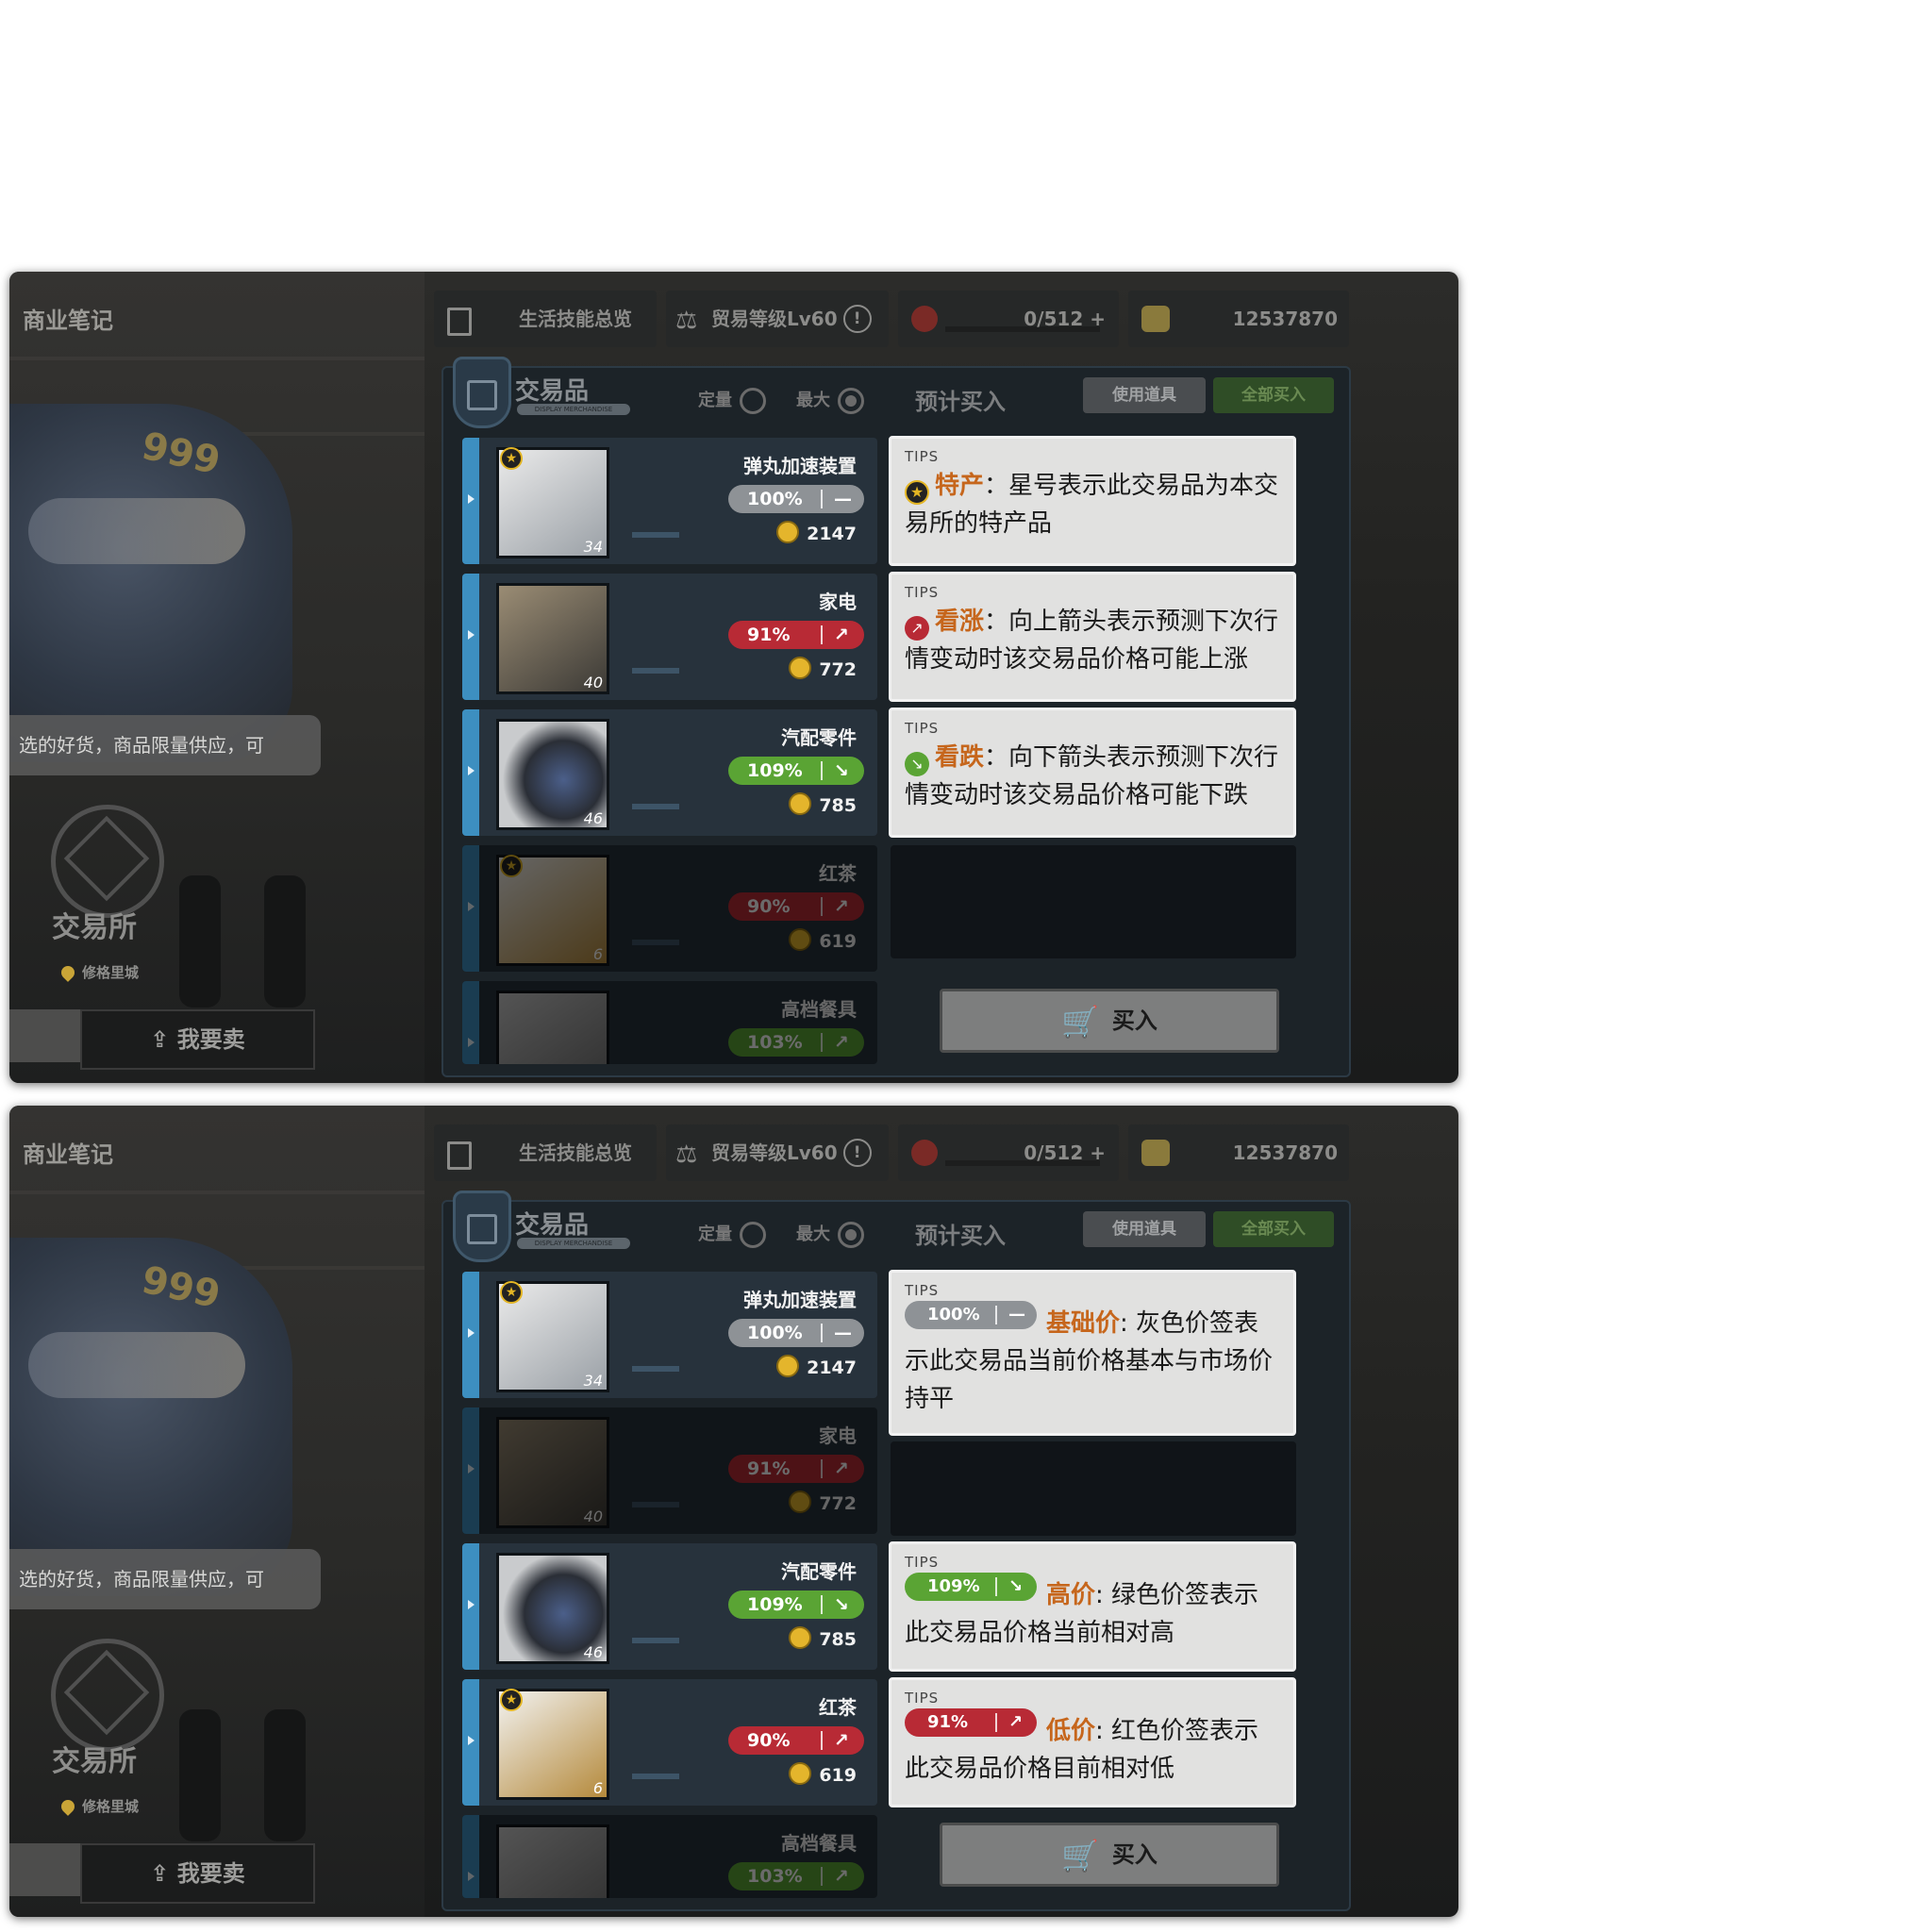 The height and width of the screenshot is (1932, 1932). I want to click on price-value: 2147, so click(832, 534).